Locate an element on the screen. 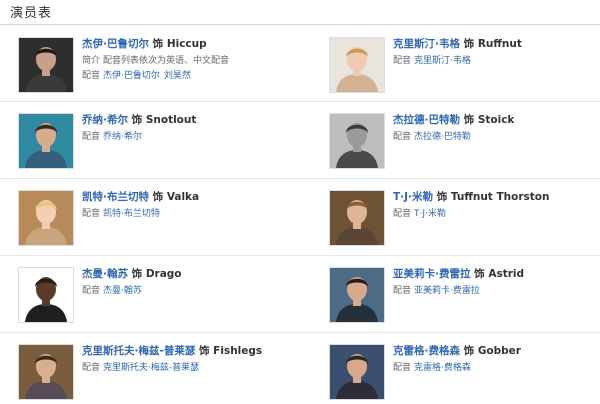 This screenshot has width=600, height=404. voice-actor-link: 乔纳·希尔 is located at coordinates (122, 137).